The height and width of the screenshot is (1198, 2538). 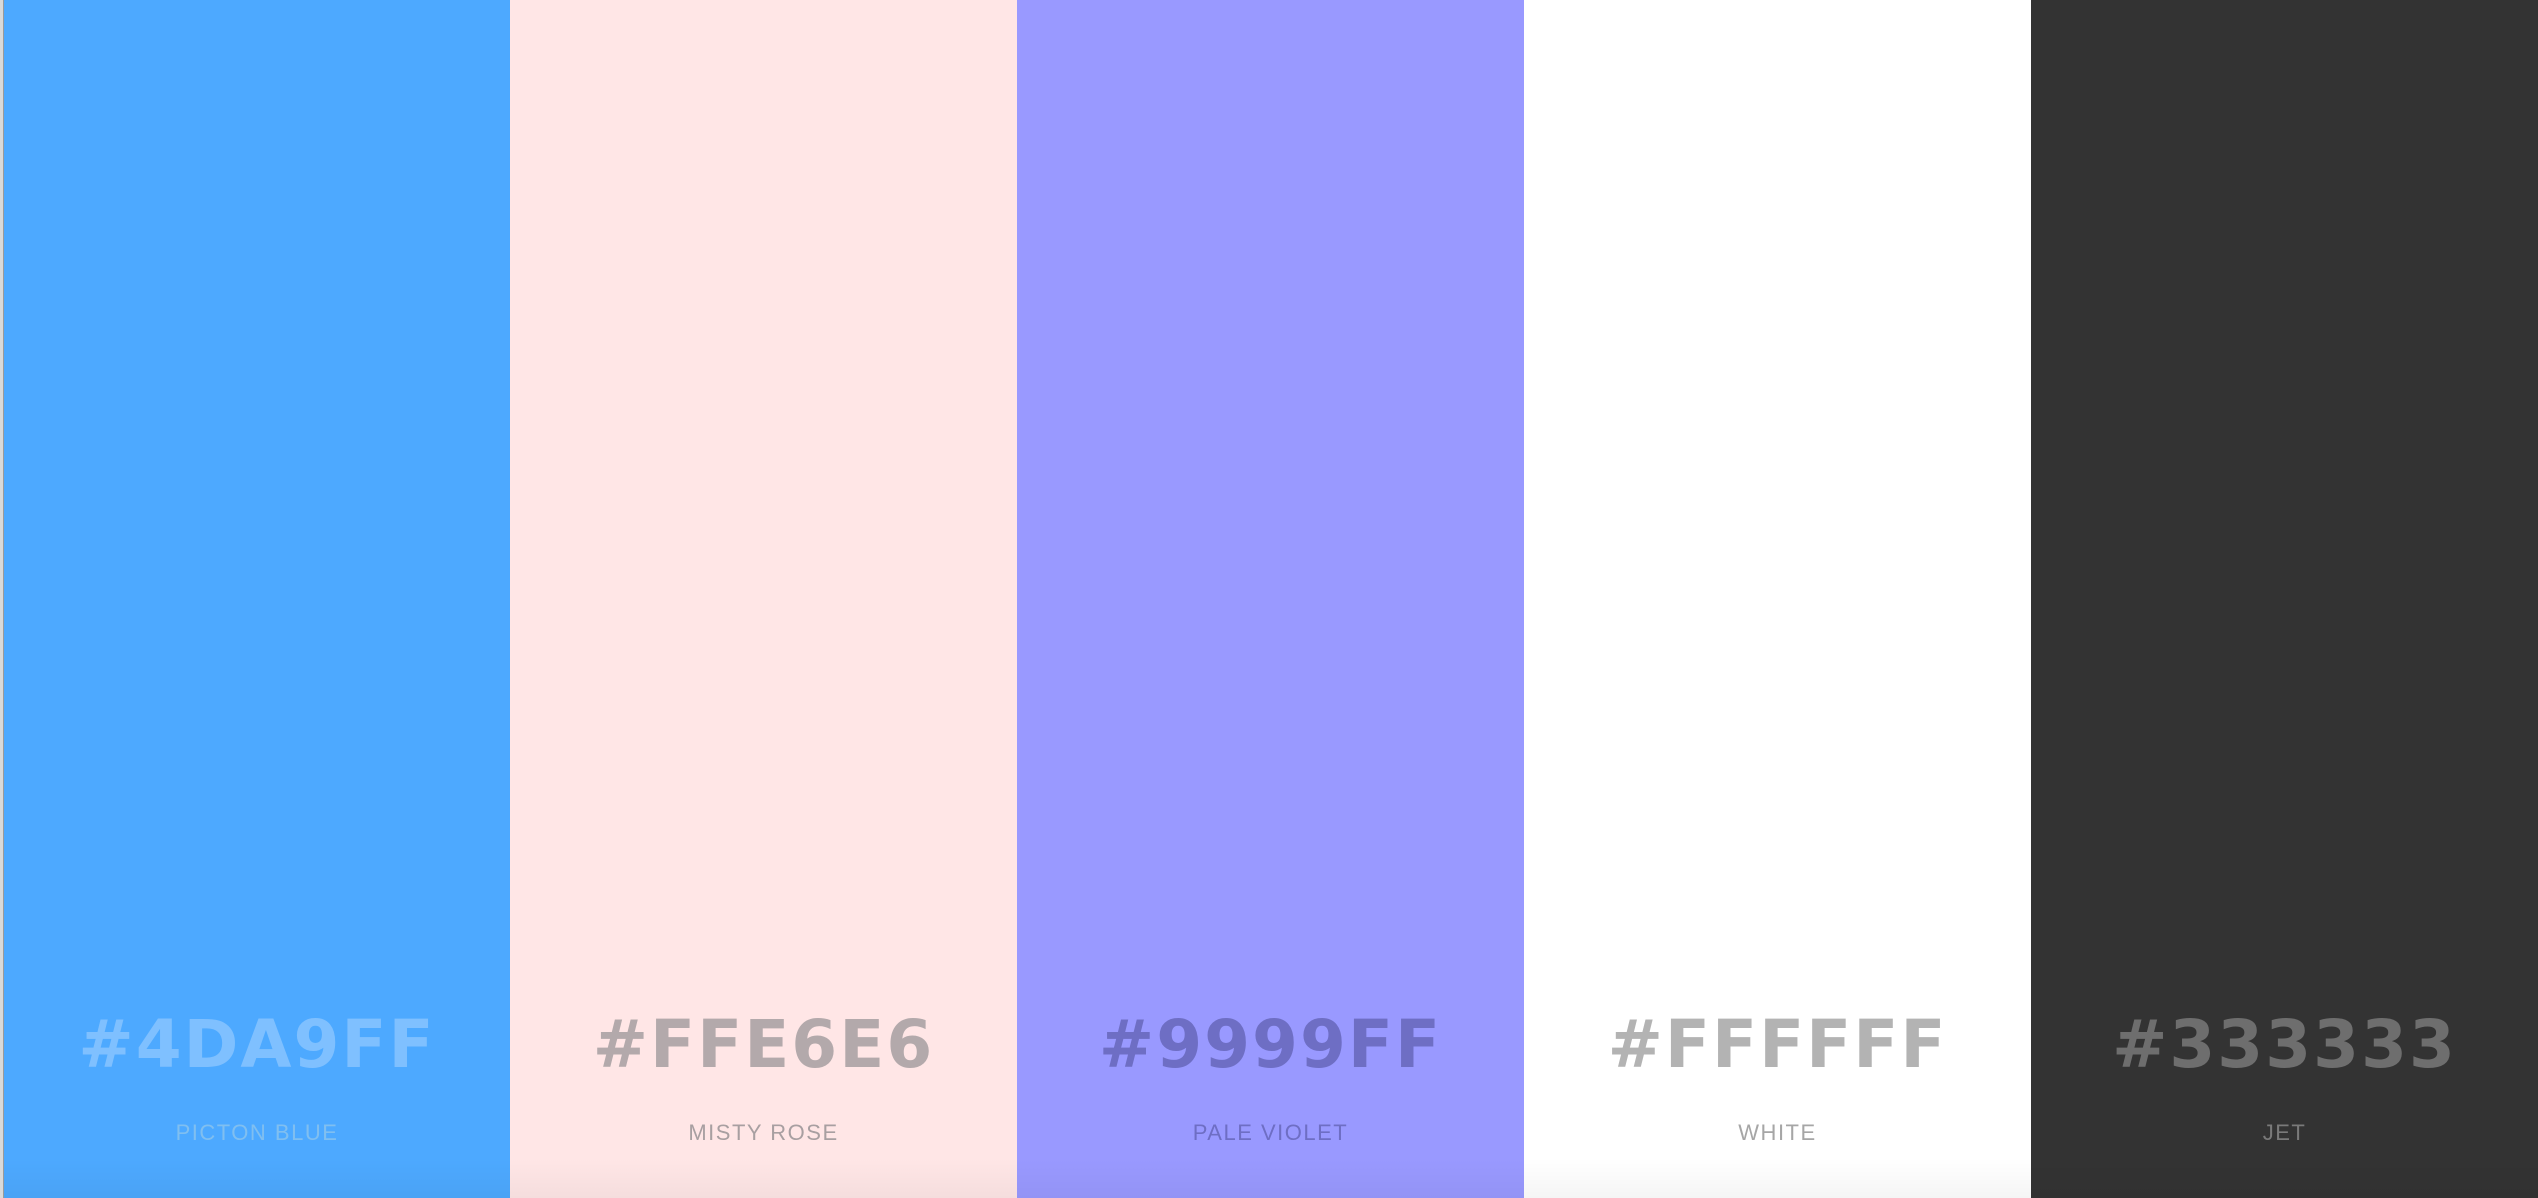 What do you see at coordinates (763, 1044) in the screenshot?
I see `swatch-hex-code: #FFE6E6` at bounding box center [763, 1044].